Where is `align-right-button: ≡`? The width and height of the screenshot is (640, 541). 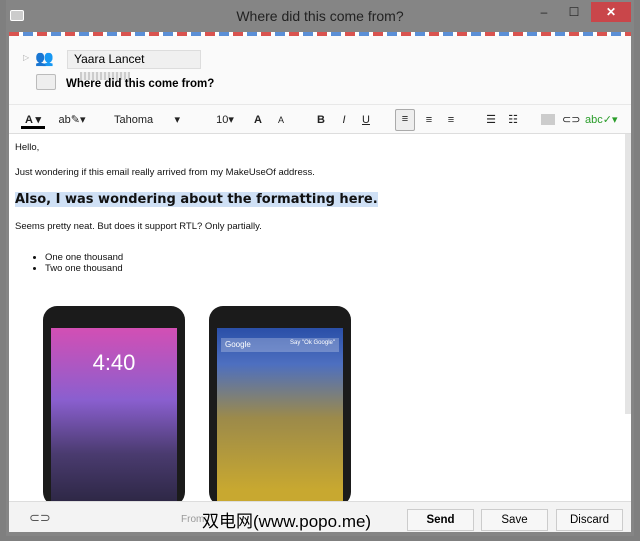
align-right-button: ≡ is located at coordinates (451, 120).